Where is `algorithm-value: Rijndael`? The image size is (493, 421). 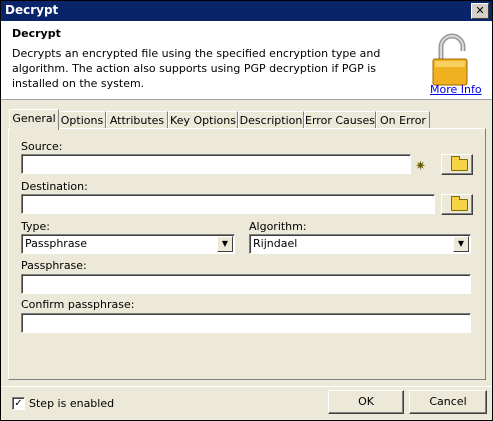
algorithm-value: Rijndael is located at coordinates (275, 243).